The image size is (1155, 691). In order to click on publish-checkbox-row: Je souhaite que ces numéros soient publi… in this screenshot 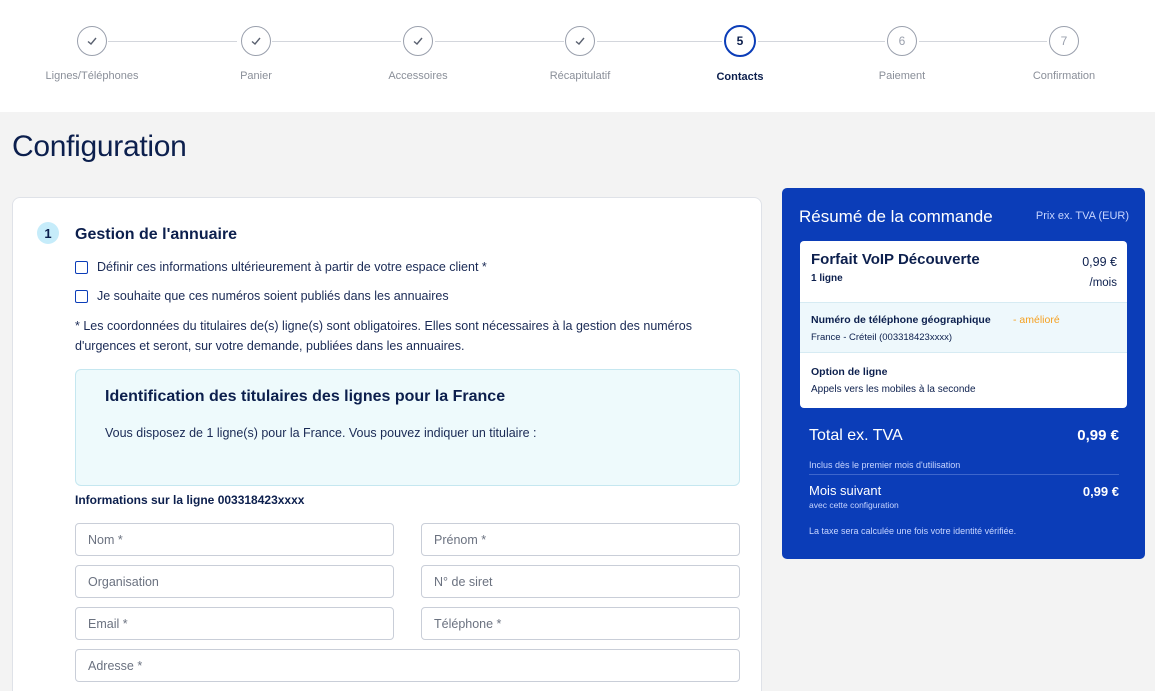, I will do `click(262, 296)`.